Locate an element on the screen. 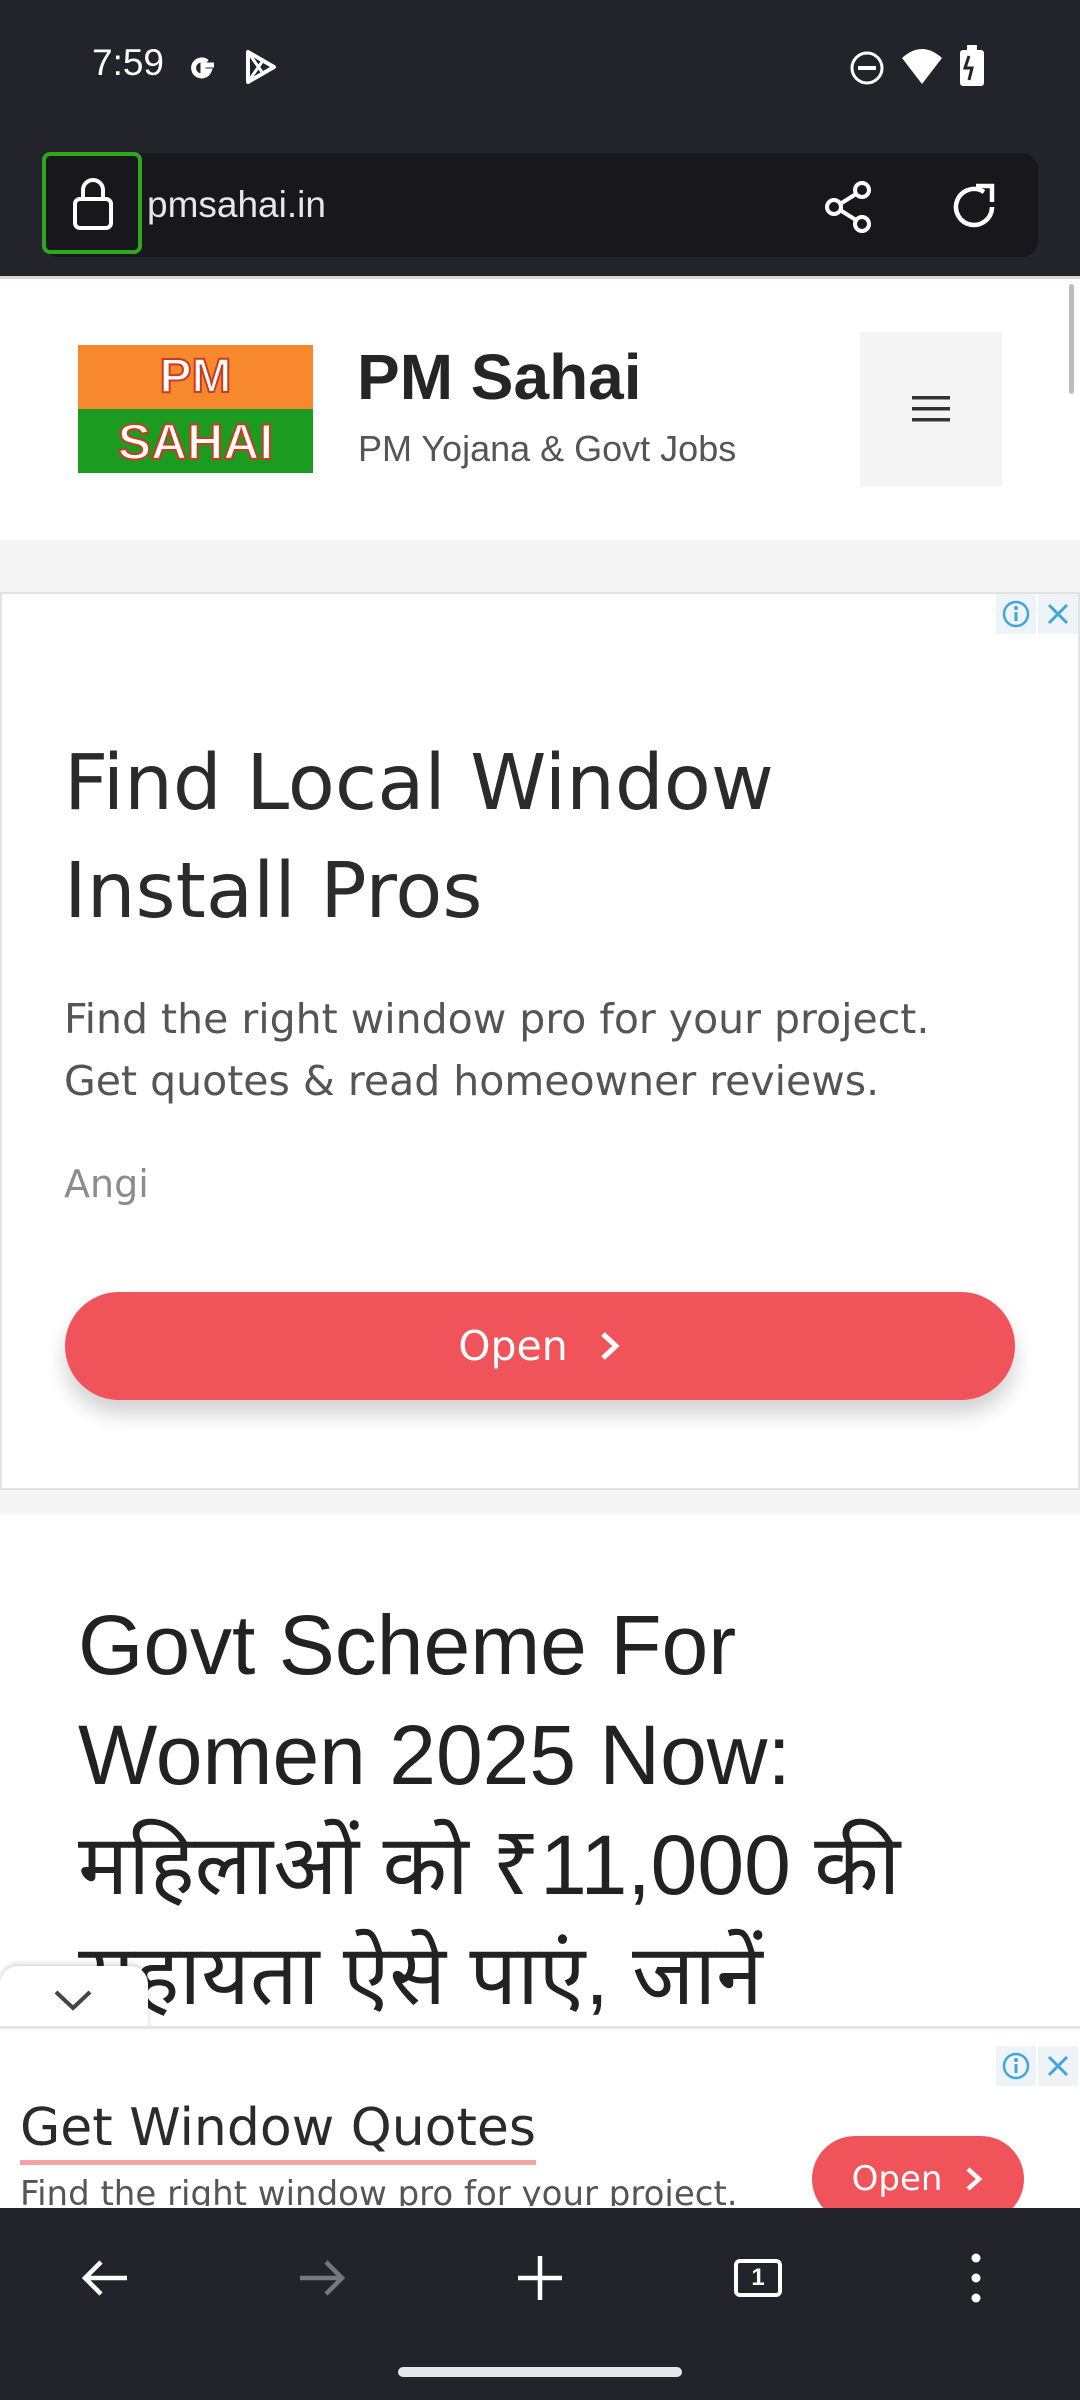 This screenshot has height=2400, width=1080. url-text: pmsahai.in is located at coordinates (236, 205).